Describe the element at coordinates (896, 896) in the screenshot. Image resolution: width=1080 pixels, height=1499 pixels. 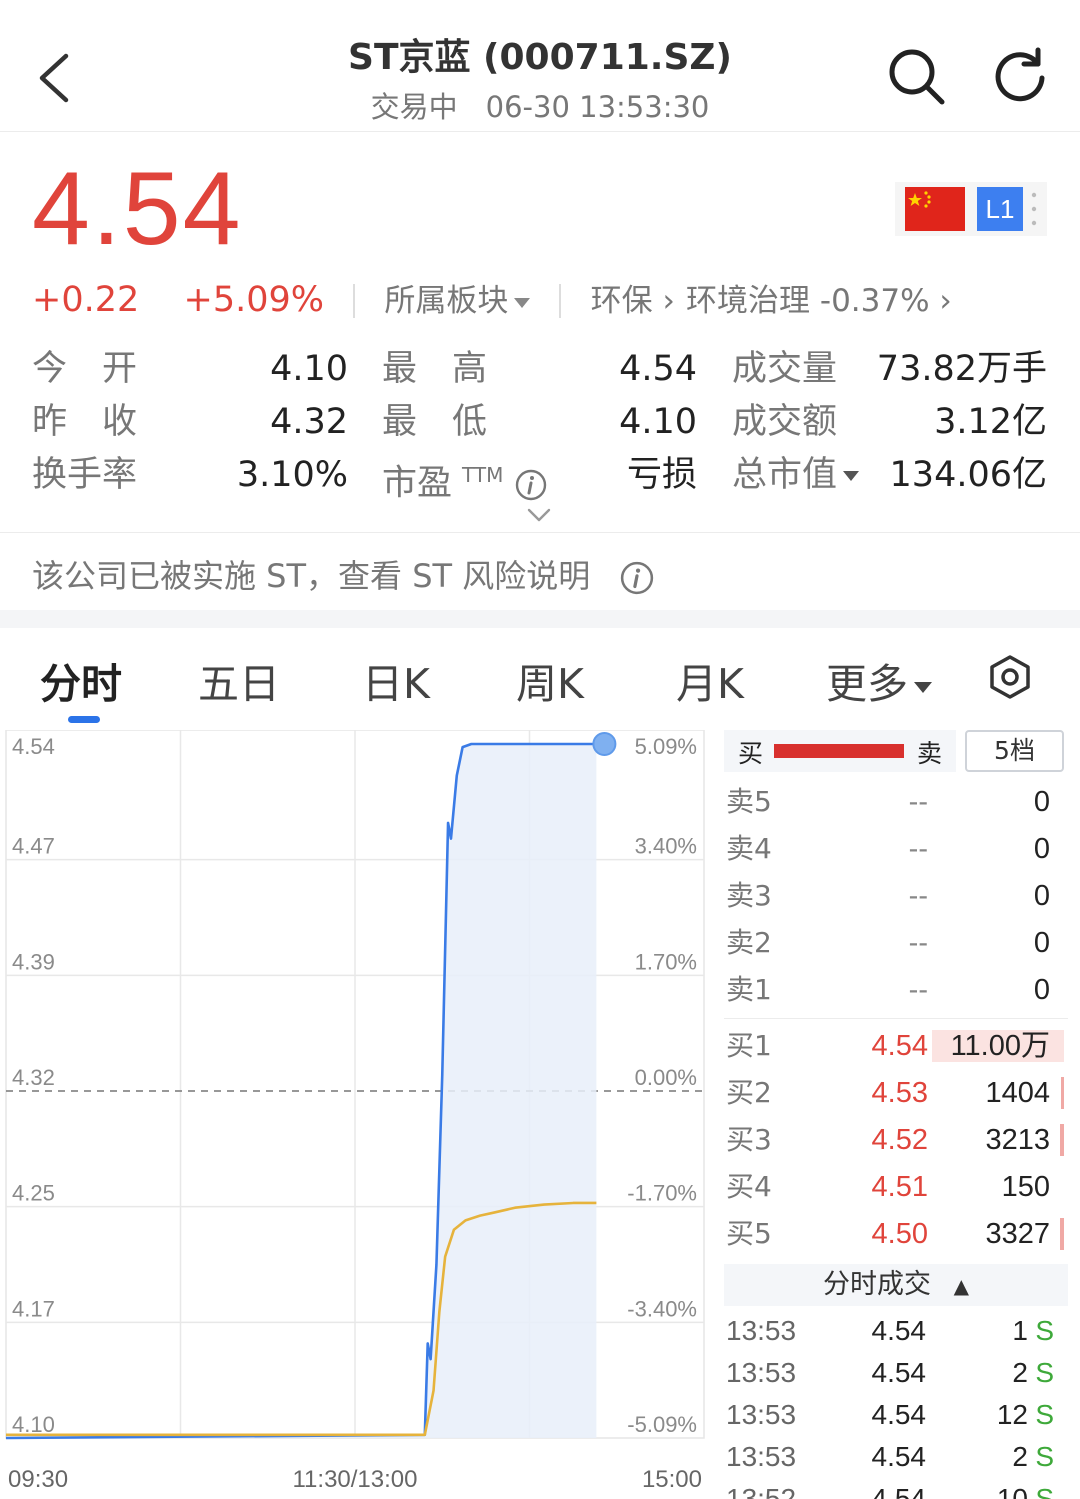
I see `ask-level-row: 卖3 -- 0` at that location.